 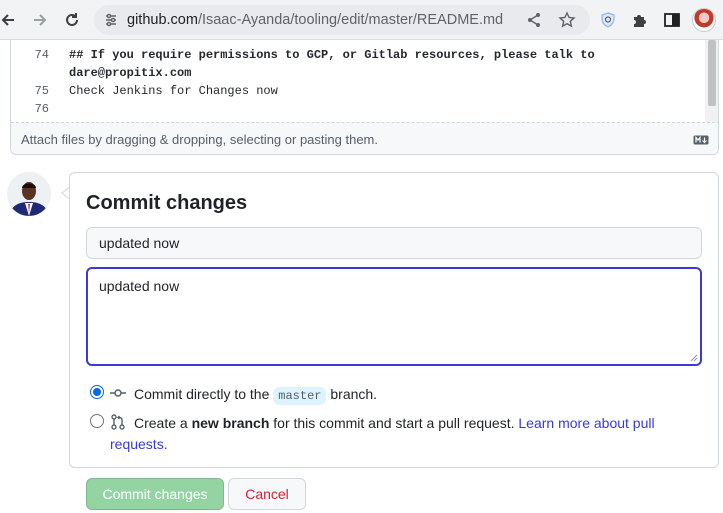 I want to click on shield-icon, so click(x=608, y=20).